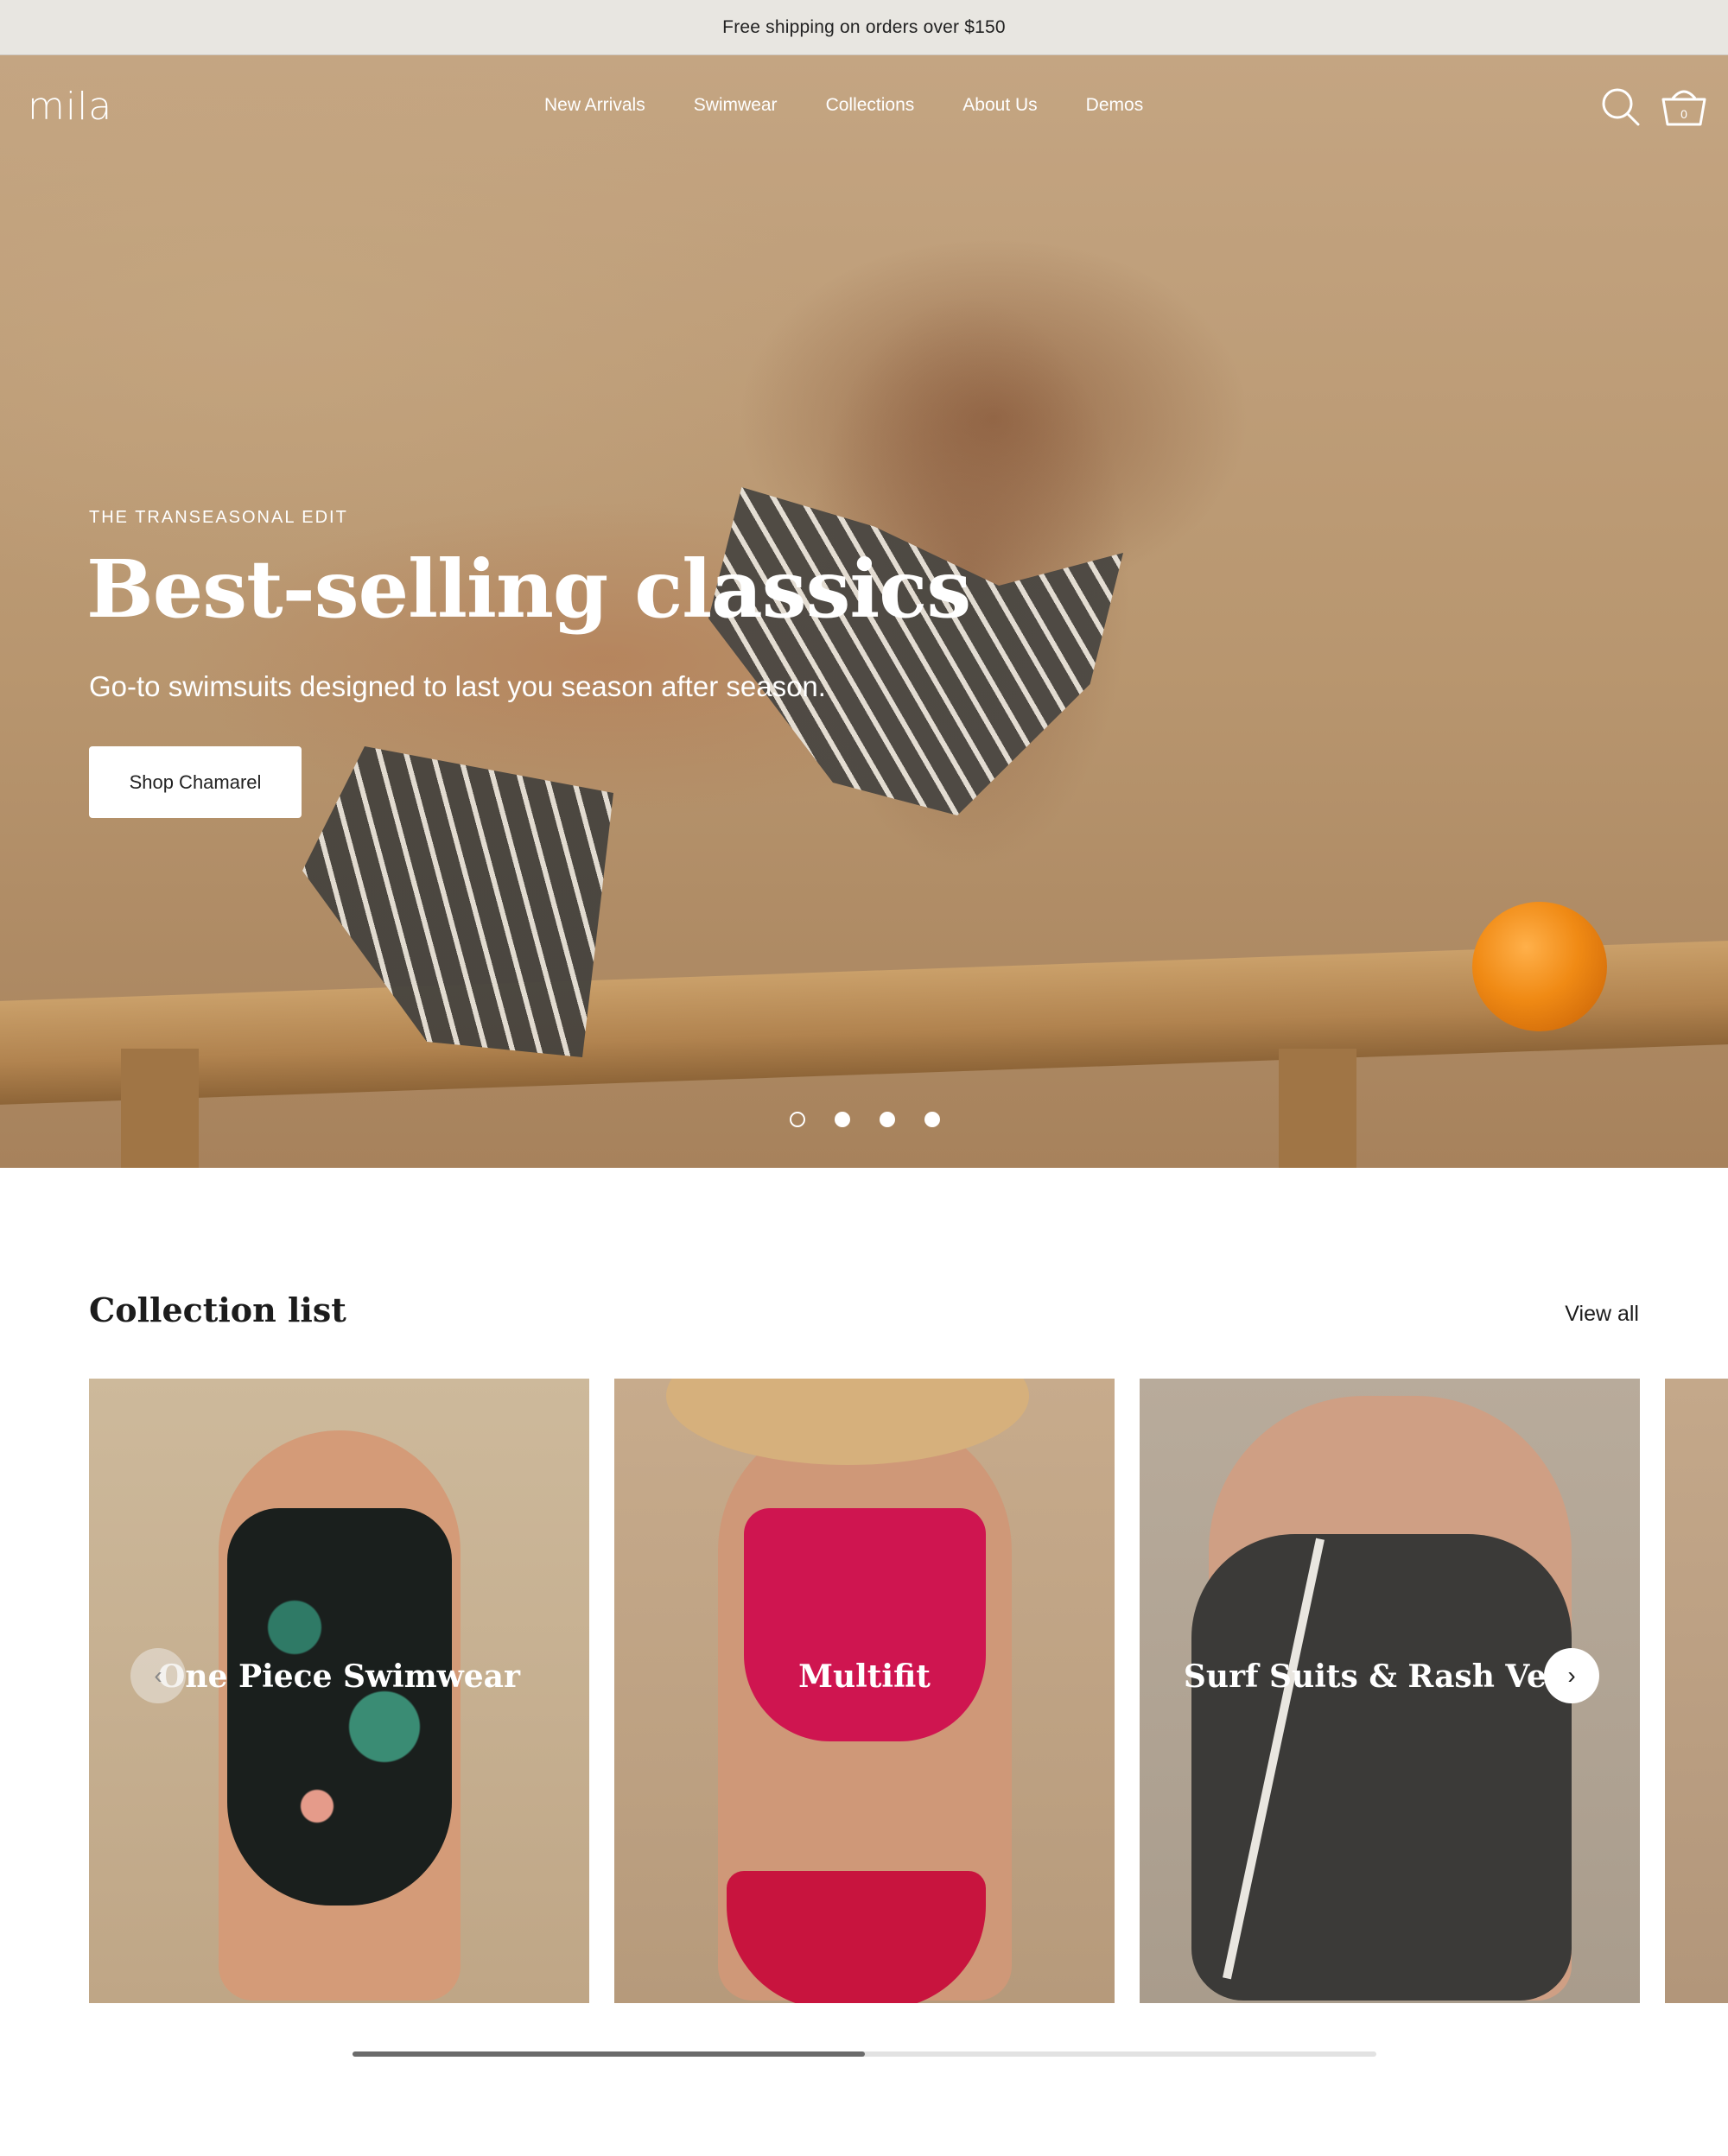 The image size is (1728, 2156). What do you see at coordinates (1115, 105) in the screenshot?
I see `nav-item-demos: Demos` at bounding box center [1115, 105].